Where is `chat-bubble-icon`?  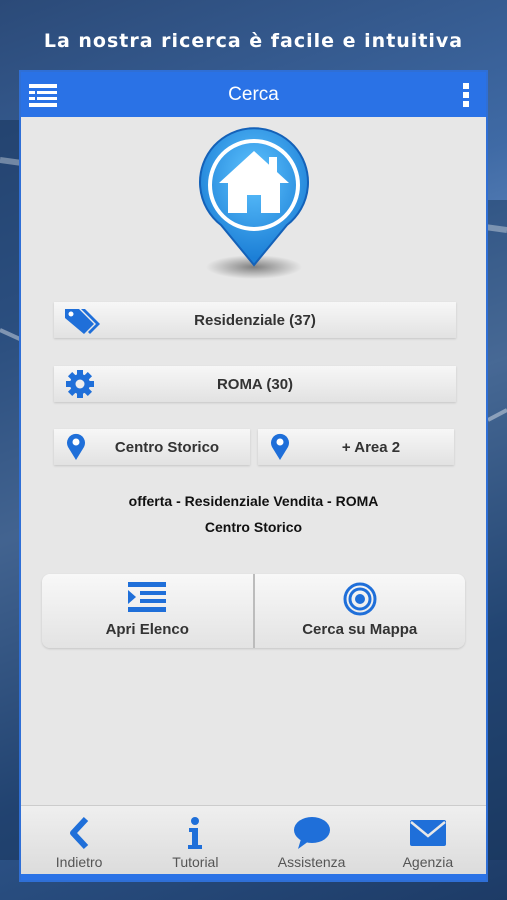 chat-bubble-icon is located at coordinates (311, 833).